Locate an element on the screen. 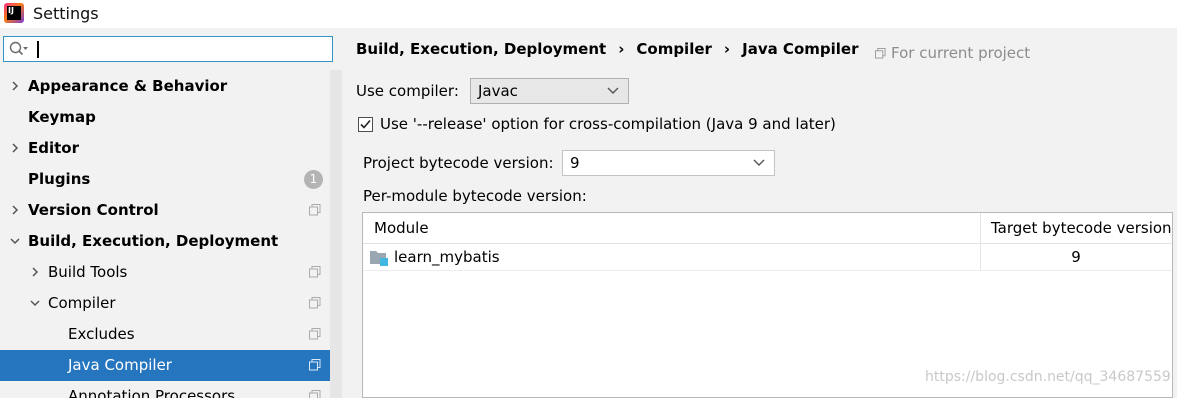 The image size is (1177, 398). logo-text: IJ is located at coordinates (14, 13).